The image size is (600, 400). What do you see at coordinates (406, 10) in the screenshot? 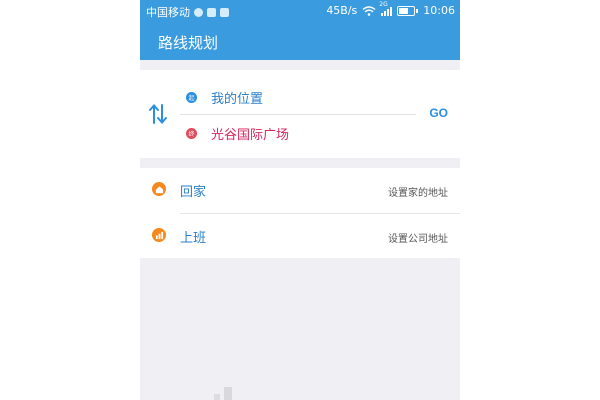
I see `battery-icon` at bounding box center [406, 10].